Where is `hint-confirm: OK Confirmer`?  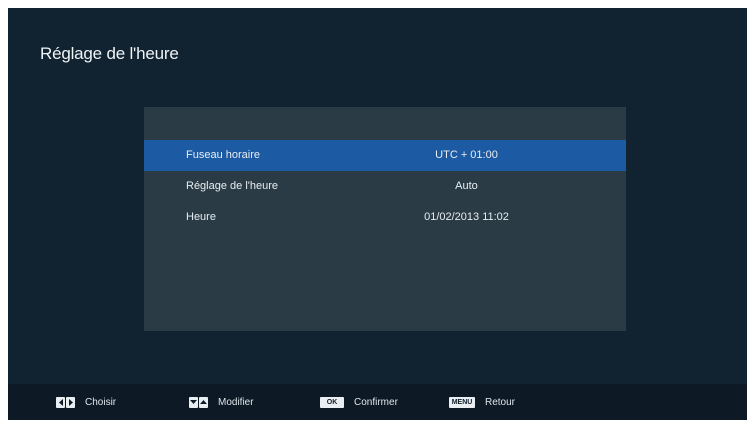
hint-confirm: OK Confirmer is located at coordinates (359, 402).